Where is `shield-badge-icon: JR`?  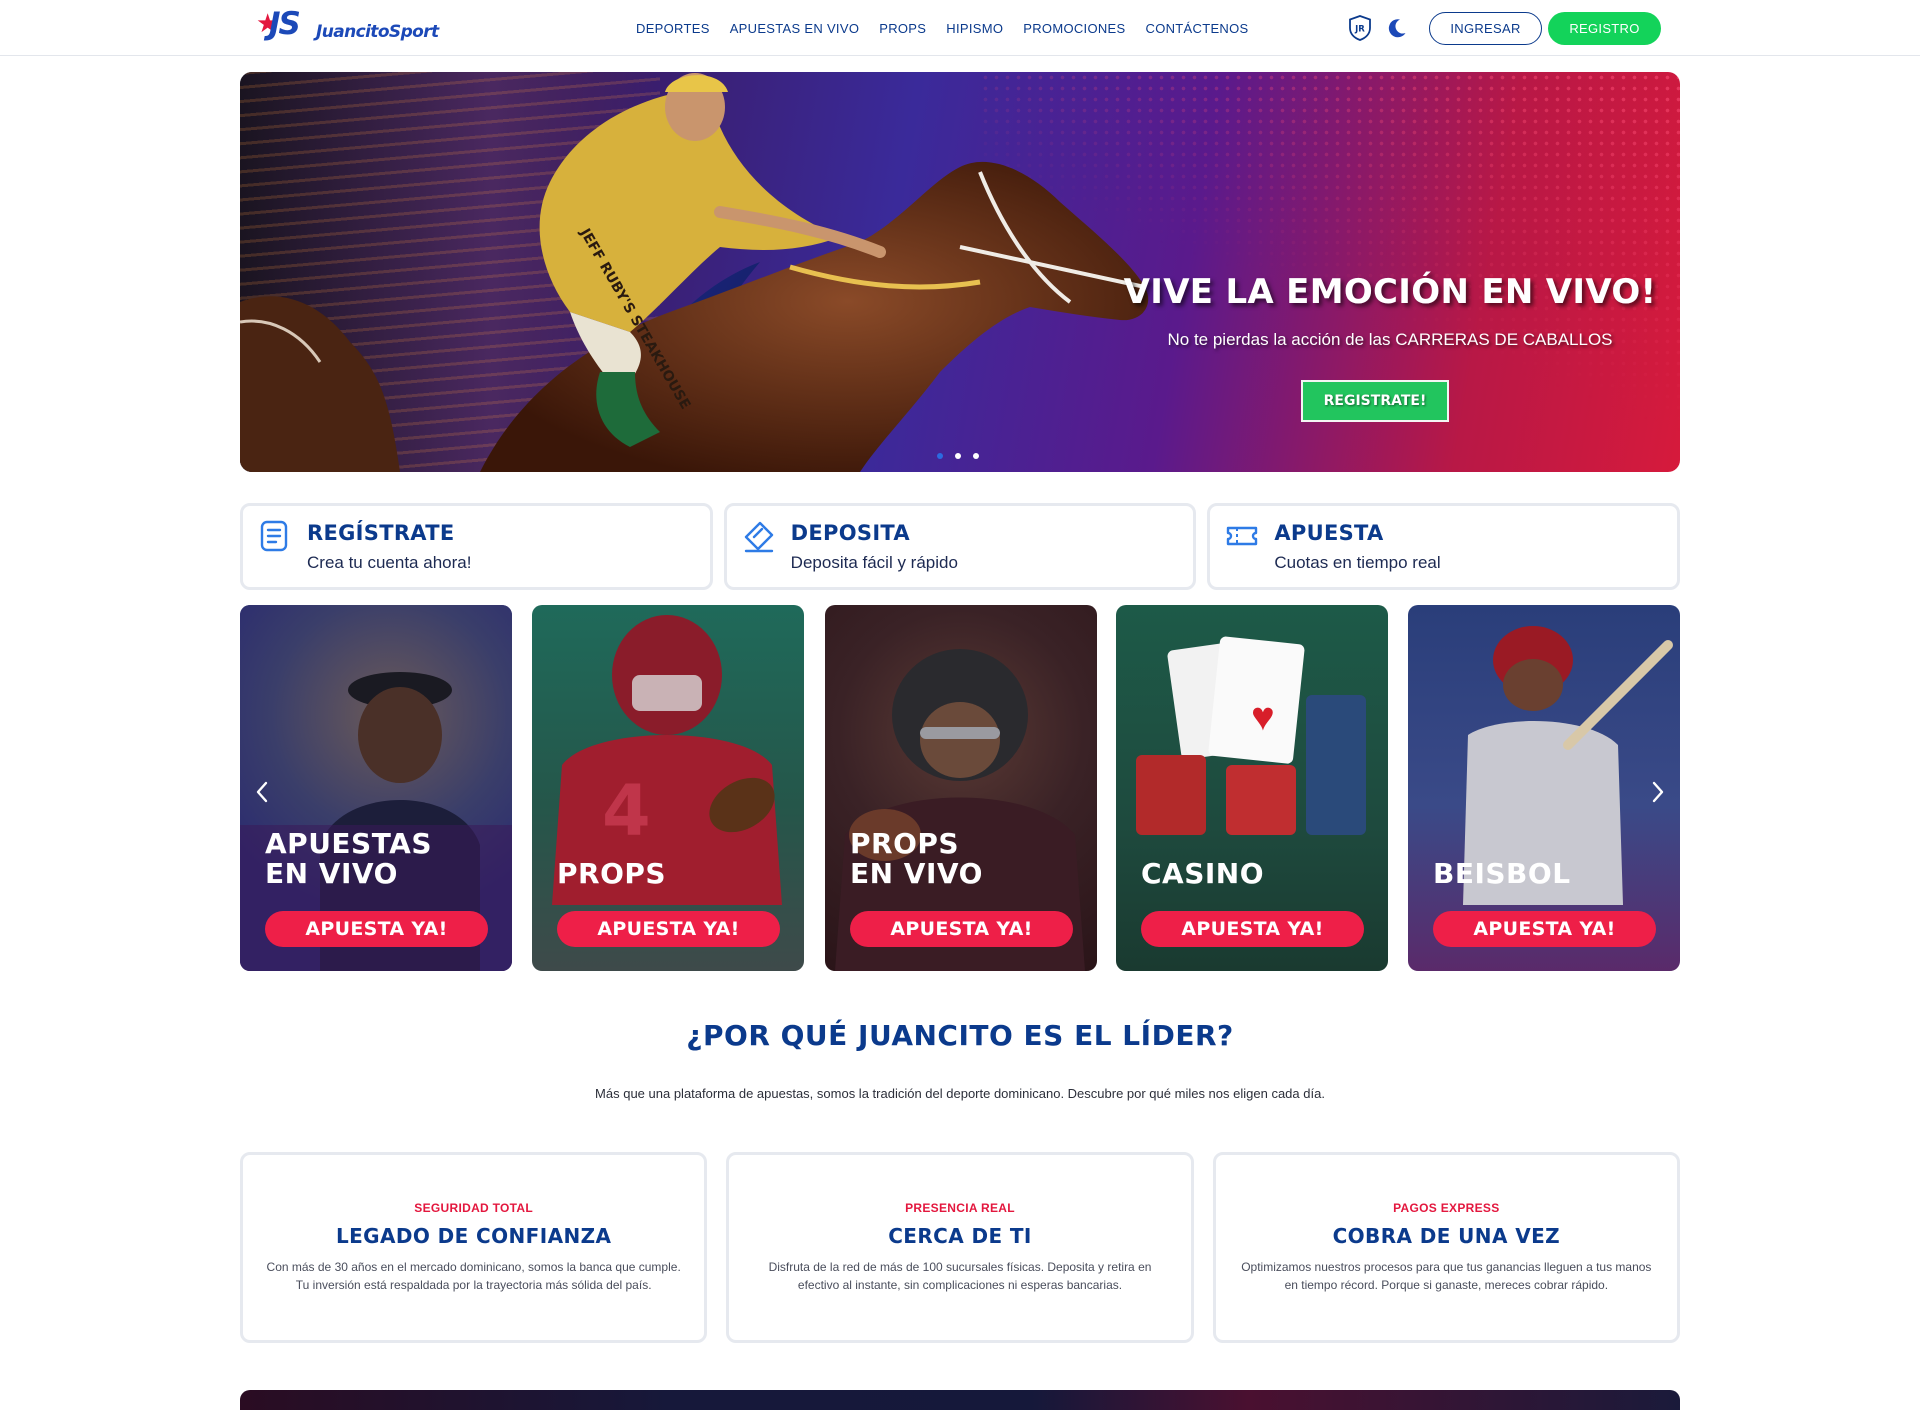 shield-badge-icon: JR is located at coordinates (1360, 28).